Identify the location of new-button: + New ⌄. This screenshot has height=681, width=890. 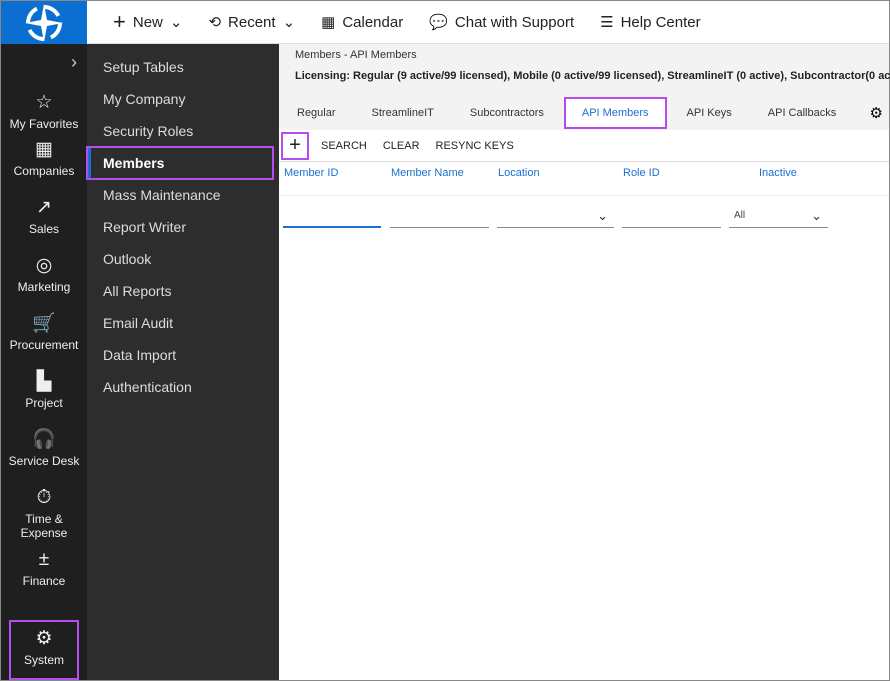
(147, 22).